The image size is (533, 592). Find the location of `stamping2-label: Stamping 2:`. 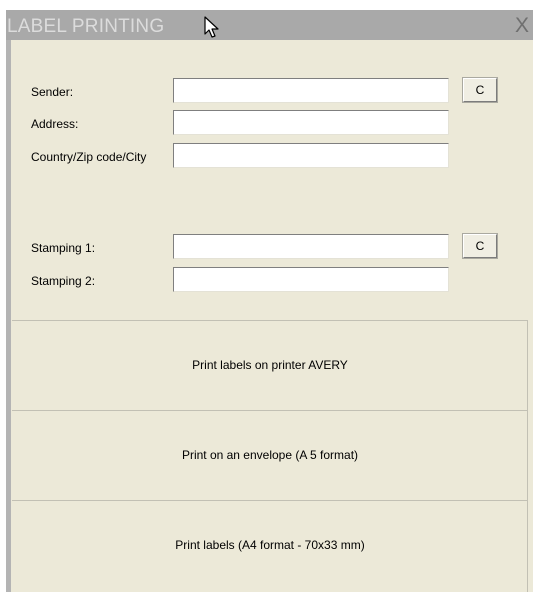

stamping2-label: Stamping 2: is located at coordinates (63, 281).